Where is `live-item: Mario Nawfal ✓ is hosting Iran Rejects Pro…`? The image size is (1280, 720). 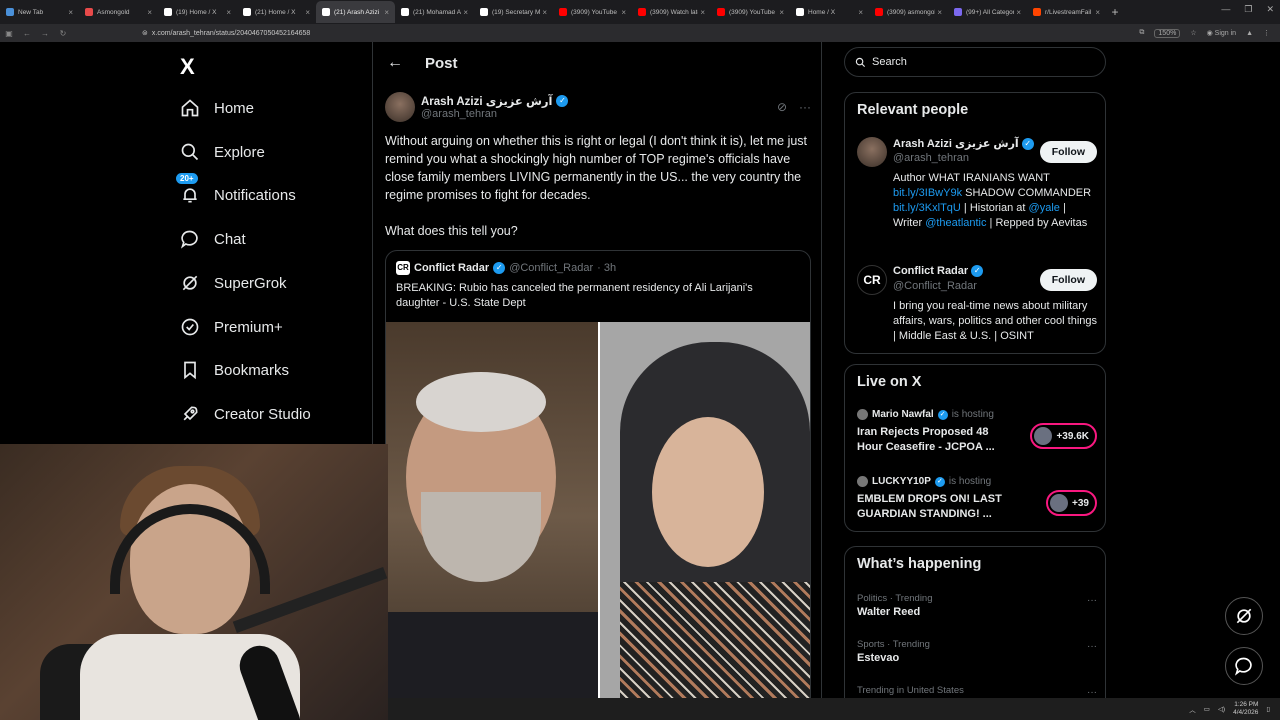 live-item: Mario Nawfal ✓ is hosting Iran Rejects Pro… is located at coordinates (977, 432).